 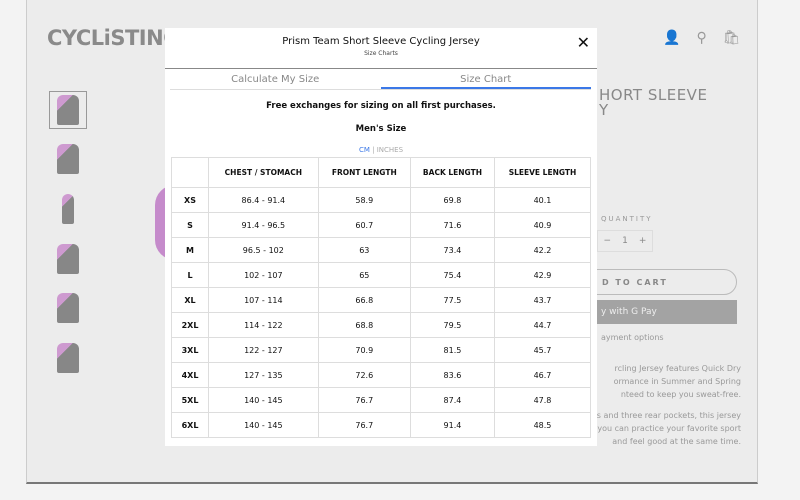 I want to click on column-header, so click(x=190, y=172).